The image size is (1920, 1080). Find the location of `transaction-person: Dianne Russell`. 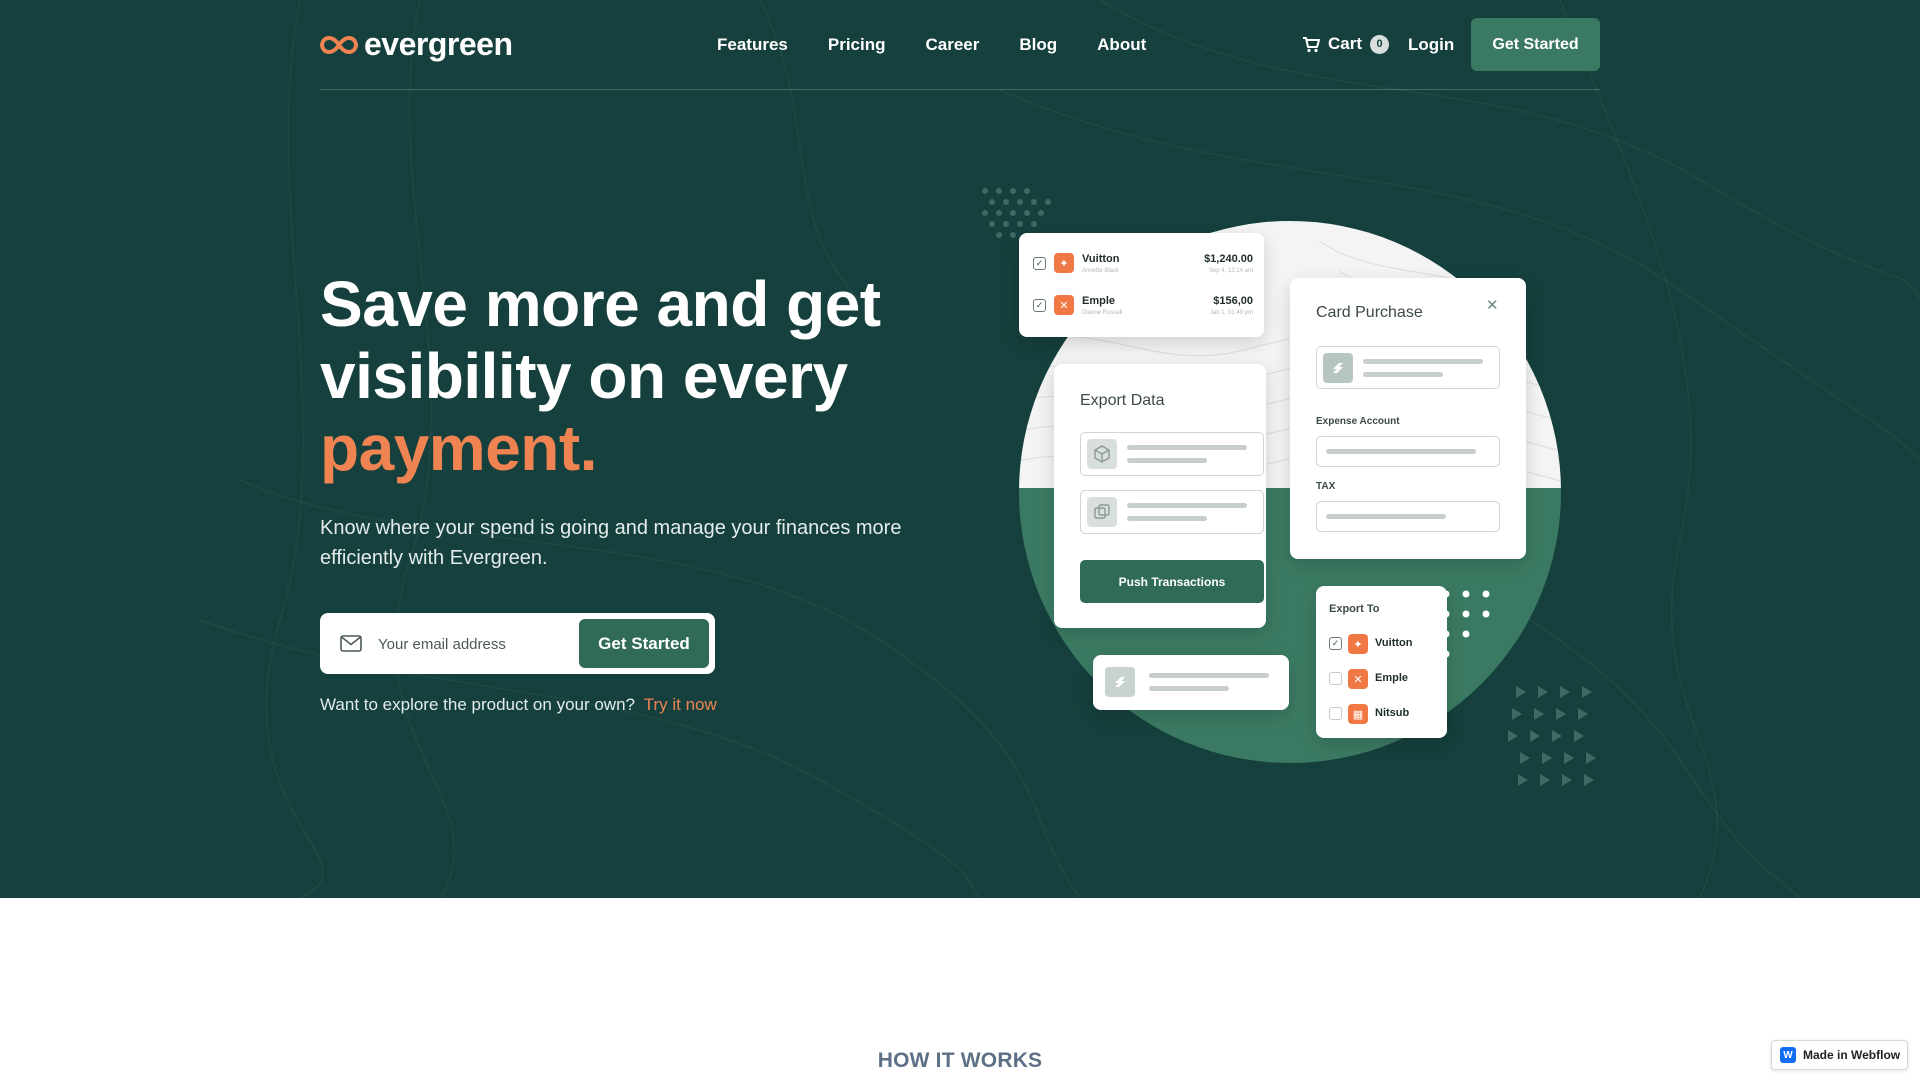

transaction-person: Dianne Russell is located at coordinates (1102, 313).